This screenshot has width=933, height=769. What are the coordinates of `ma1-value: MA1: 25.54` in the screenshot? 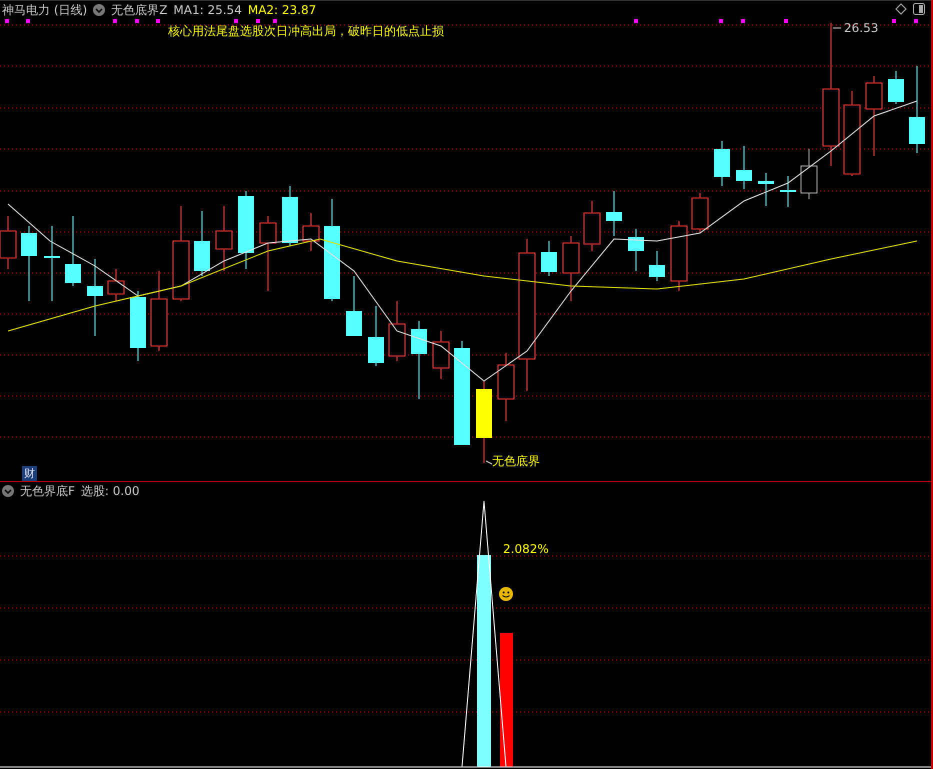 It's located at (207, 10).